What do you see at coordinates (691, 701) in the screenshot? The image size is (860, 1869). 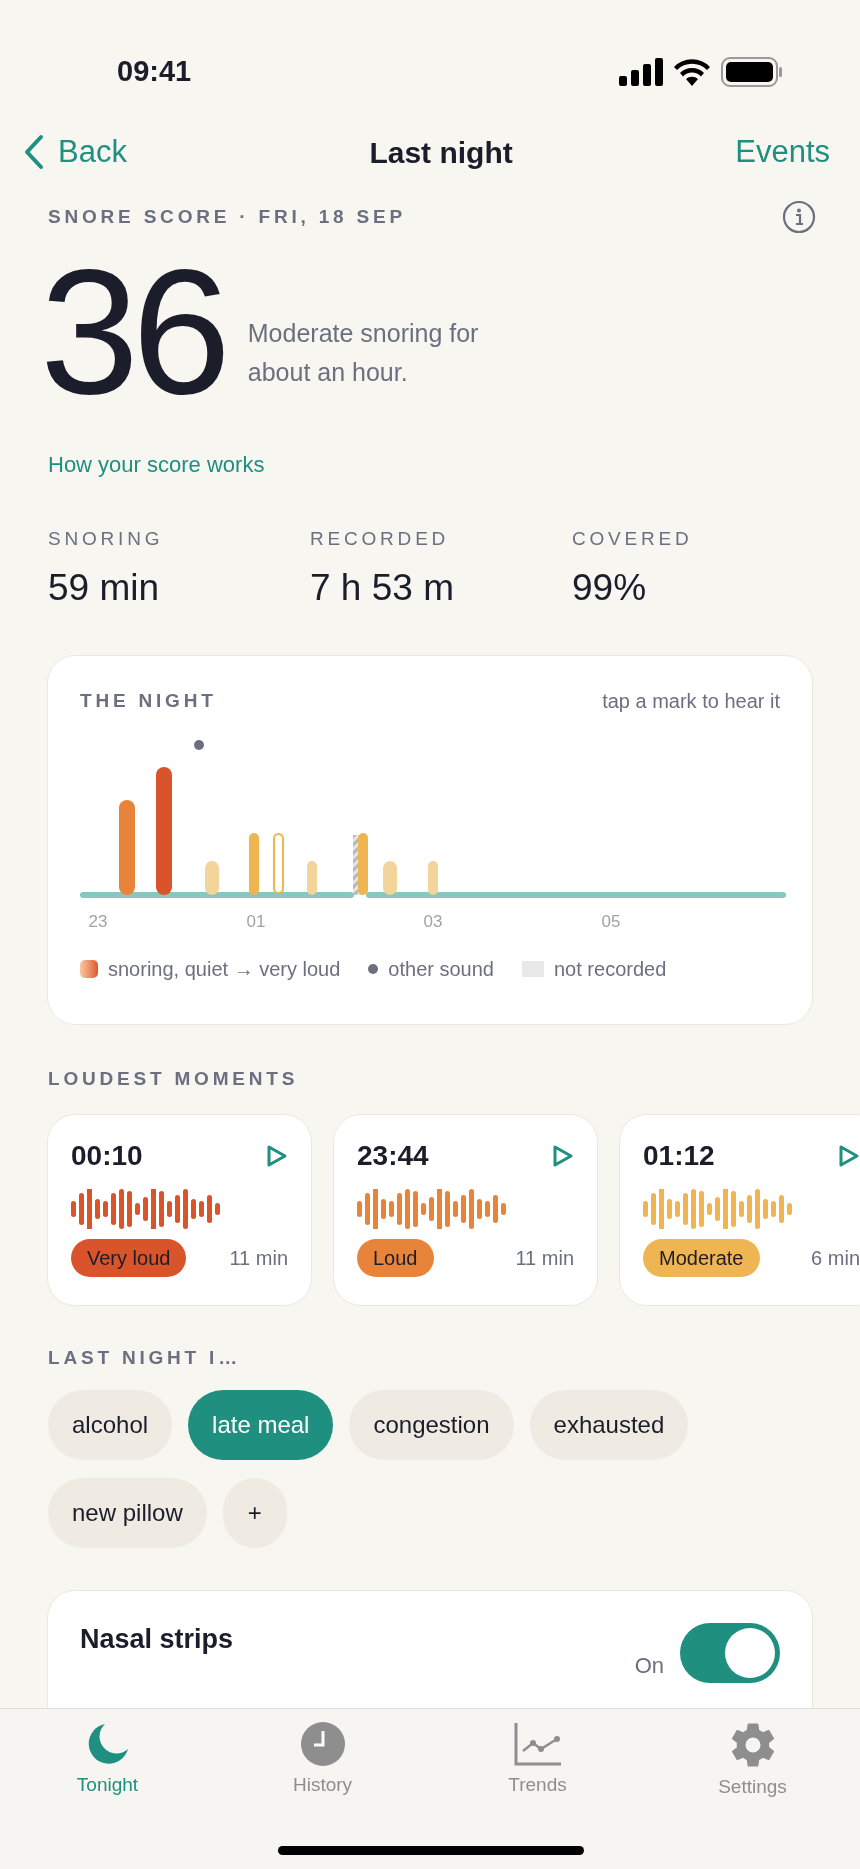 I see `chart-hint: tap a mark to hear it` at bounding box center [691, 701].